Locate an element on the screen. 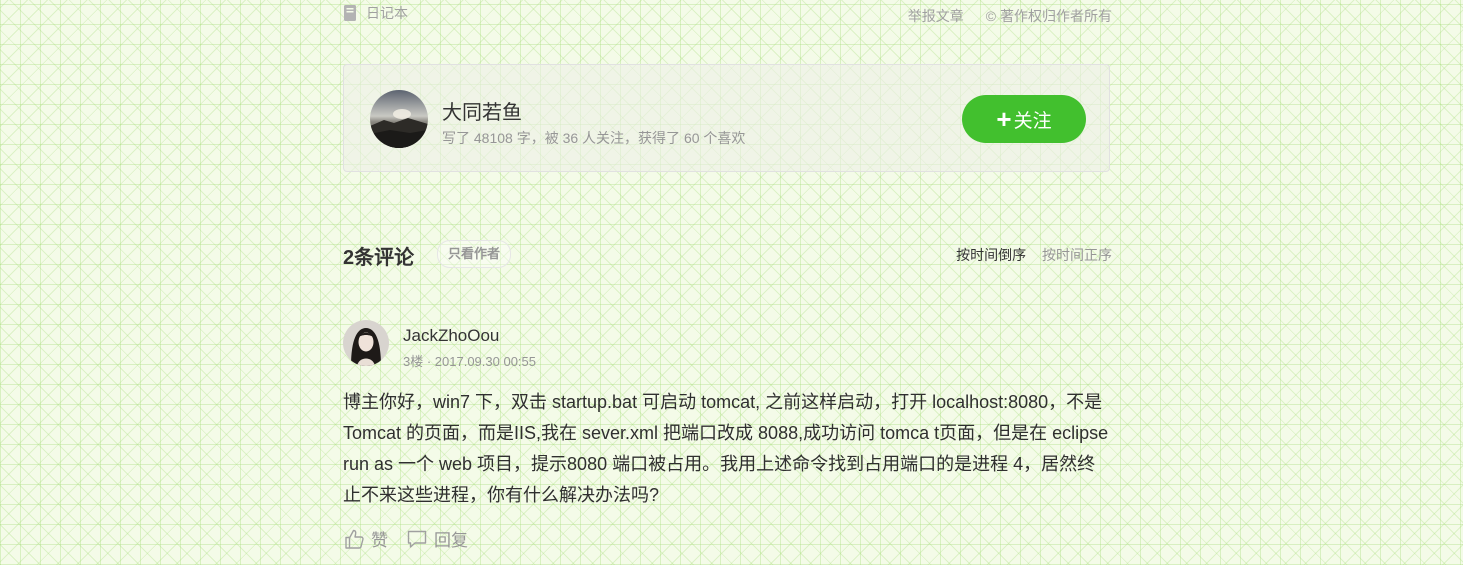 The width and height of the screenshot is (1463, 565). comment-actions: 赞 回复 is located at coordinates (414, 538).